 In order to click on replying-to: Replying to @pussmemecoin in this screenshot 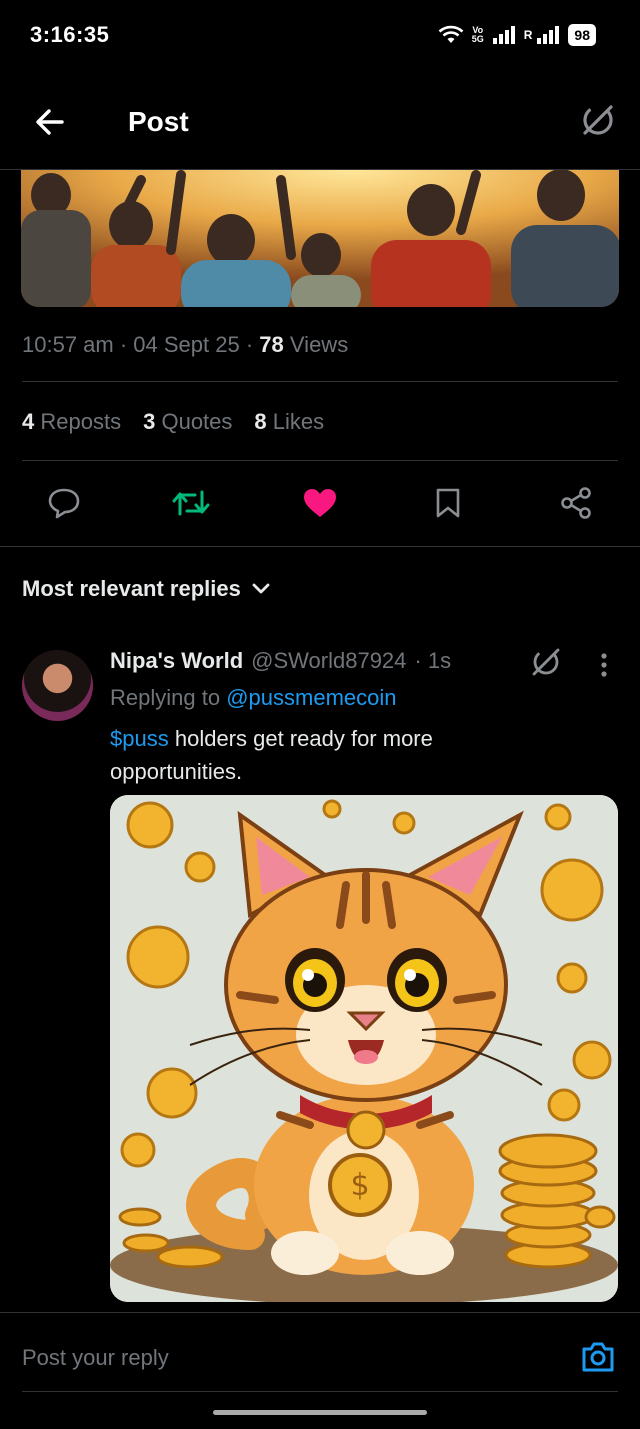, I will do `click(253, 697)`.